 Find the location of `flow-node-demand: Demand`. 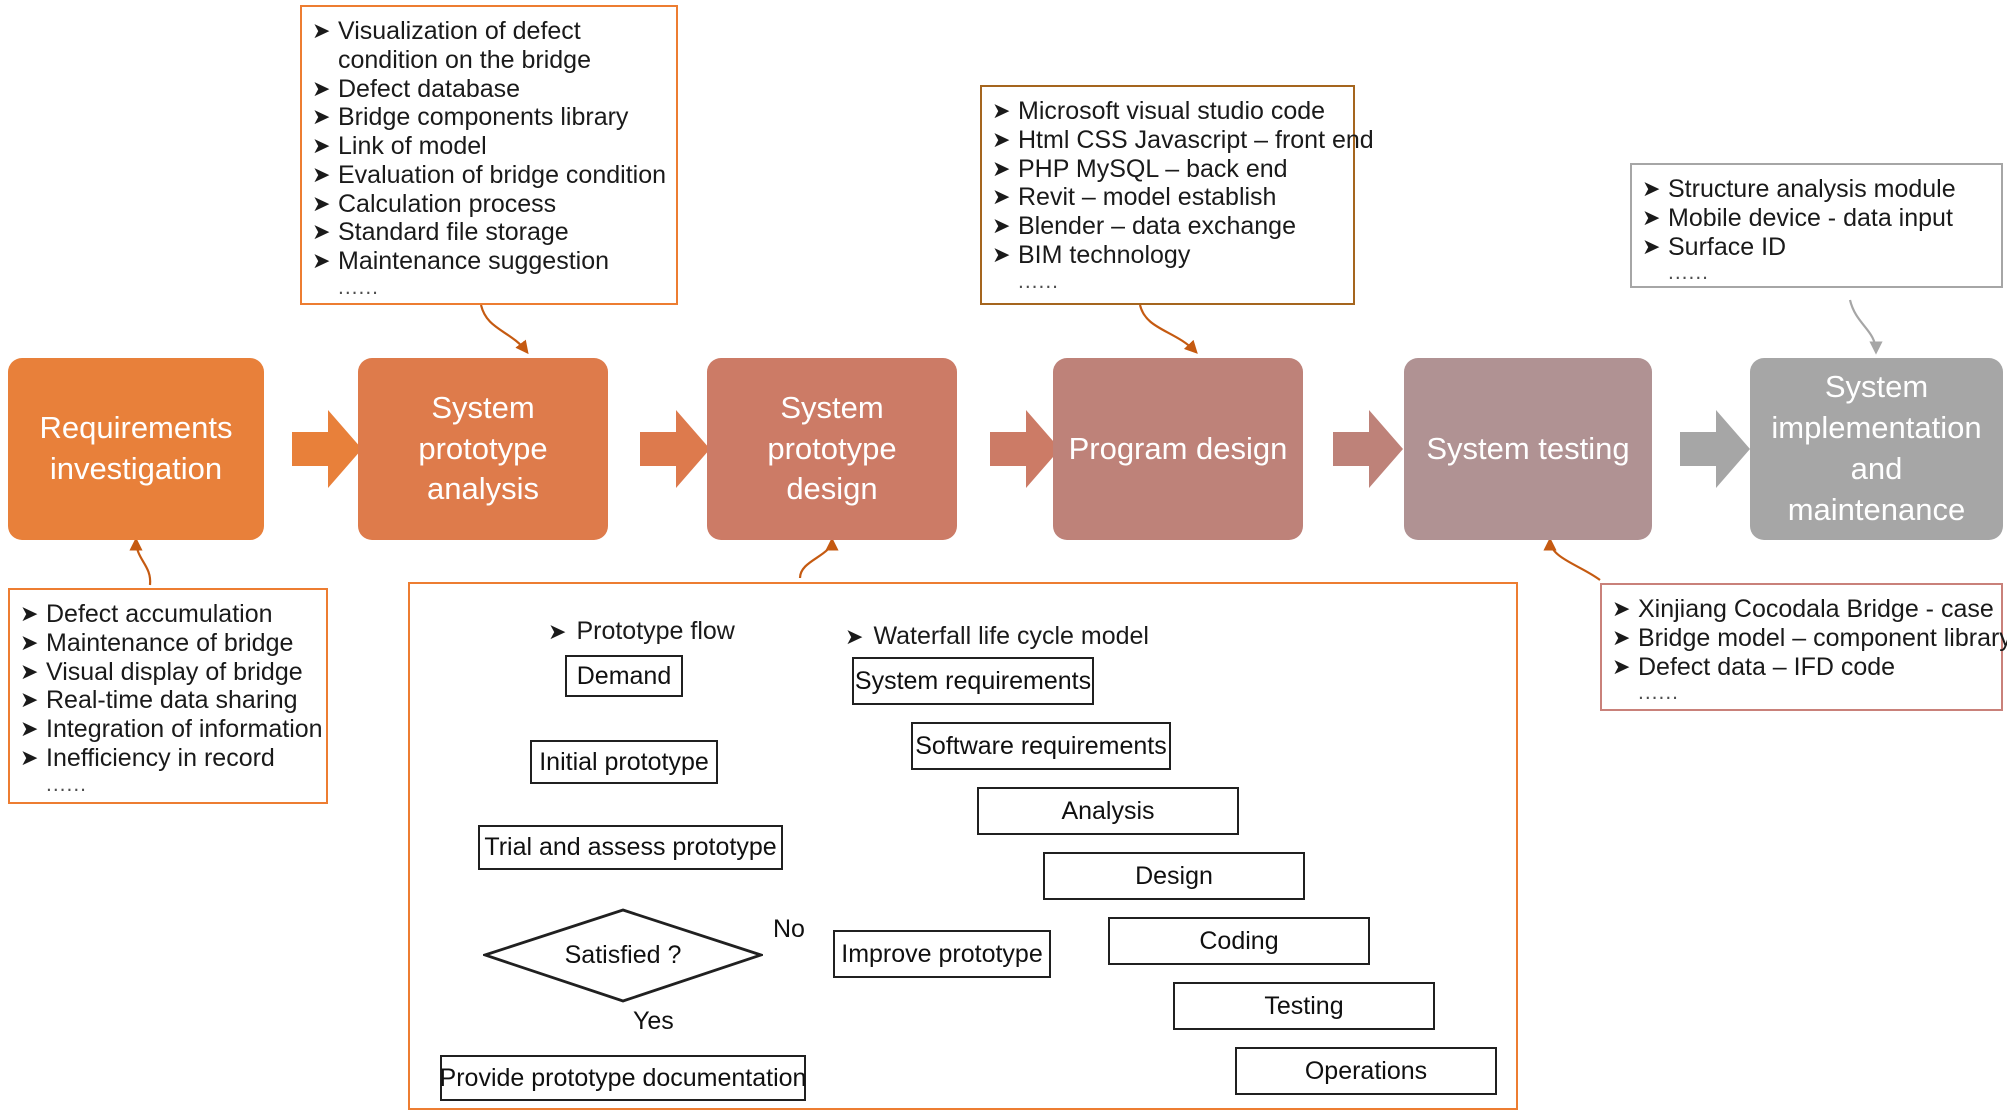

flow-node-demand: Demand is located at coordinates (624, 676).